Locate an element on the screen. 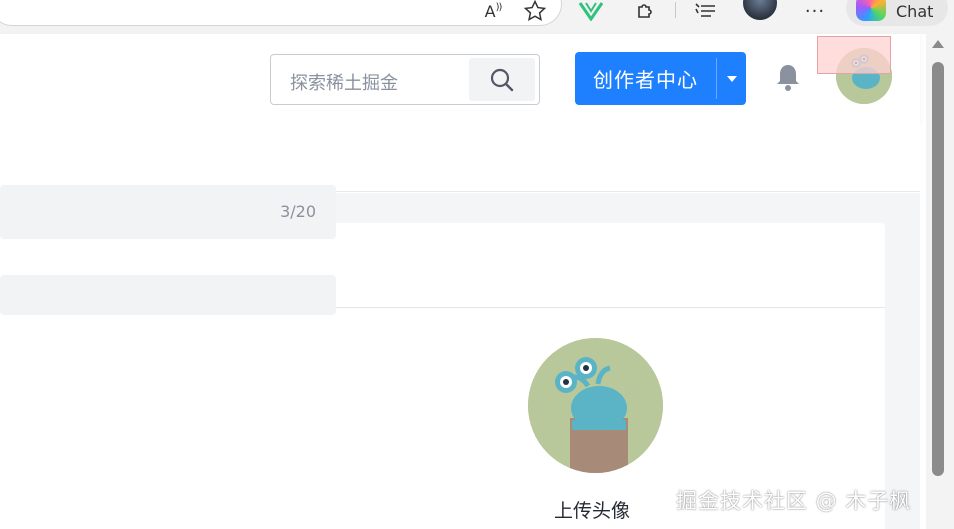  creator-center-label: 创作者中心 is located at coordinates (645, 78).